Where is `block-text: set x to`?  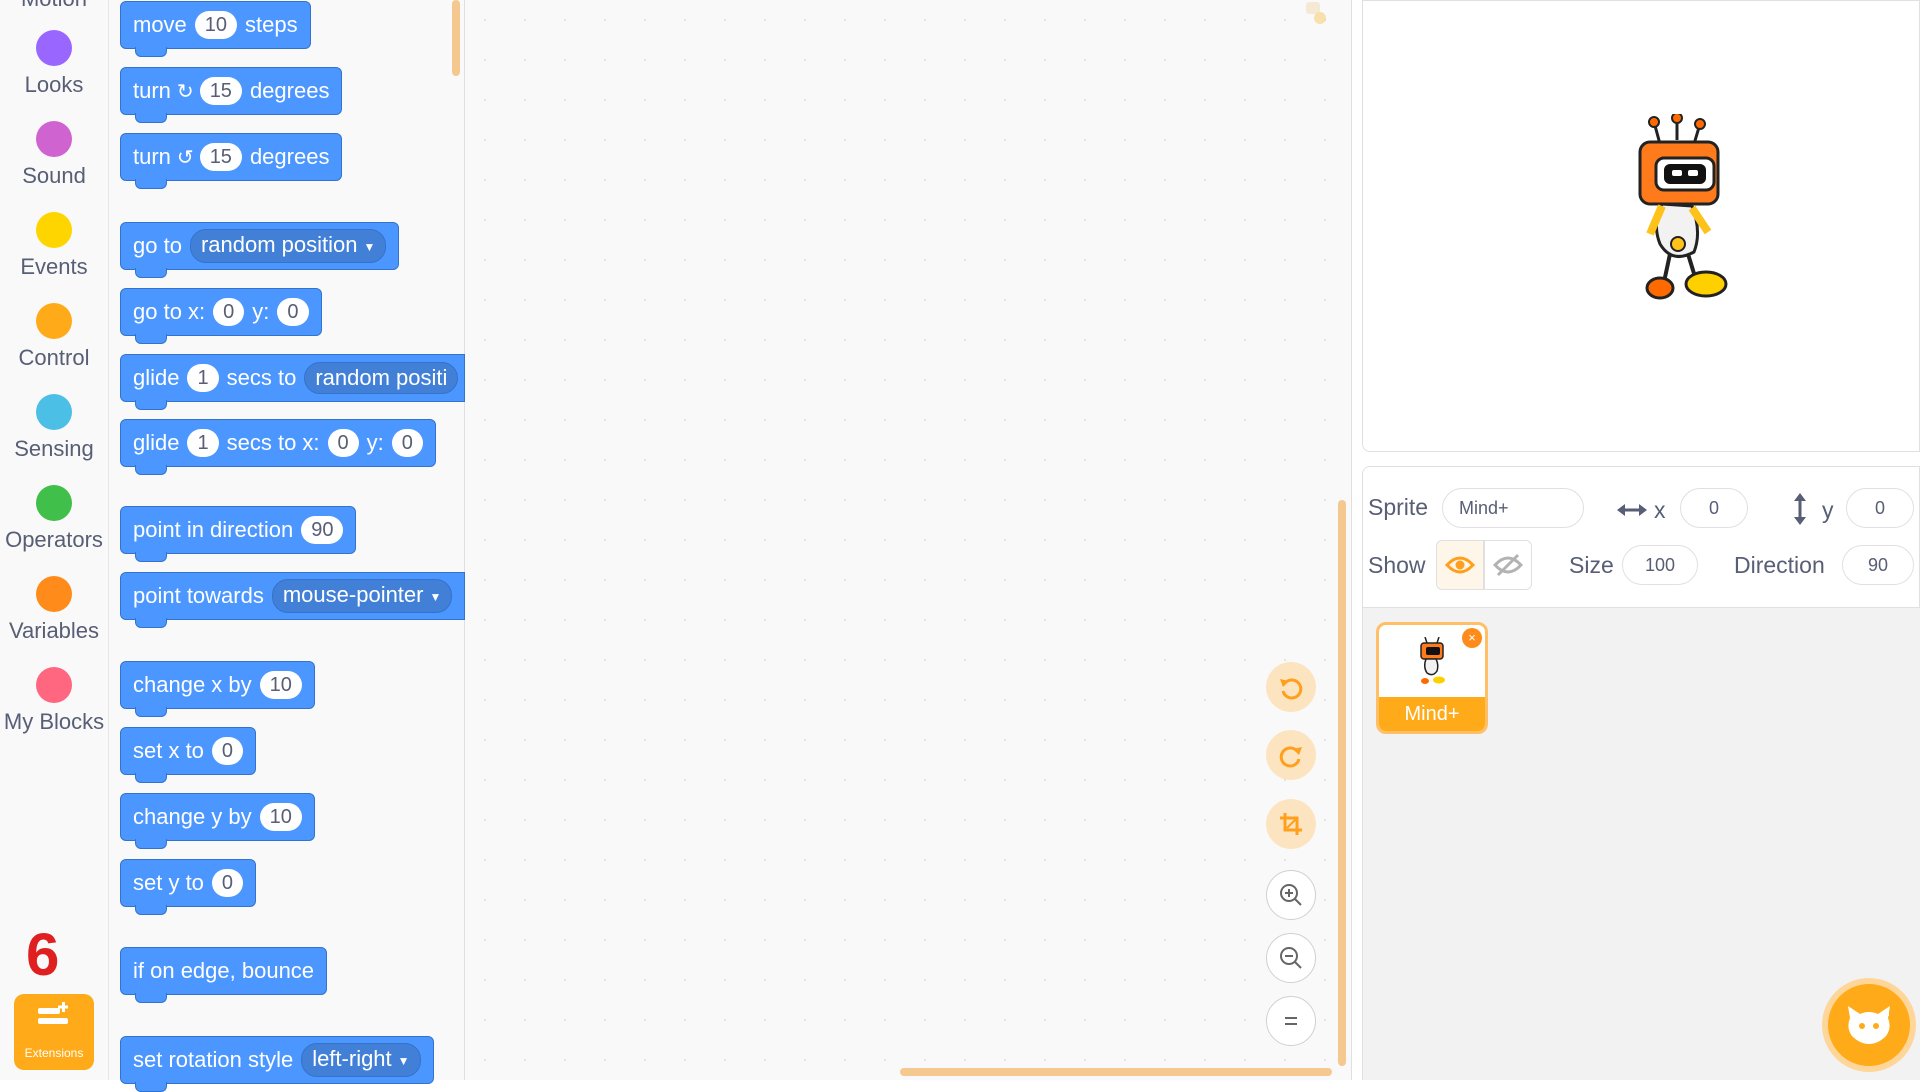 block-text: set x to is located at coordinates (168, 750).